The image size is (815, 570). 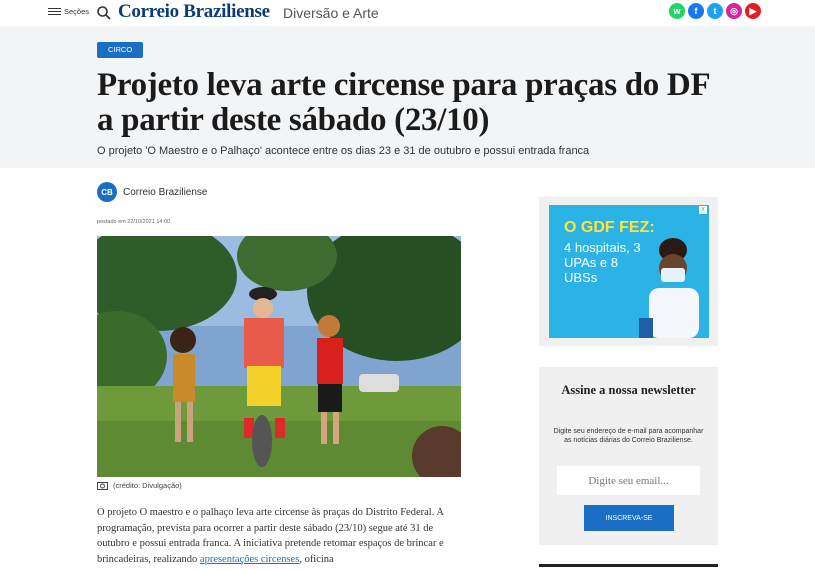 What do you see at coordinates (331, 13) in the screenshot?
I see `section-name: Diversão e Arte` at bounding box center [331, 13].